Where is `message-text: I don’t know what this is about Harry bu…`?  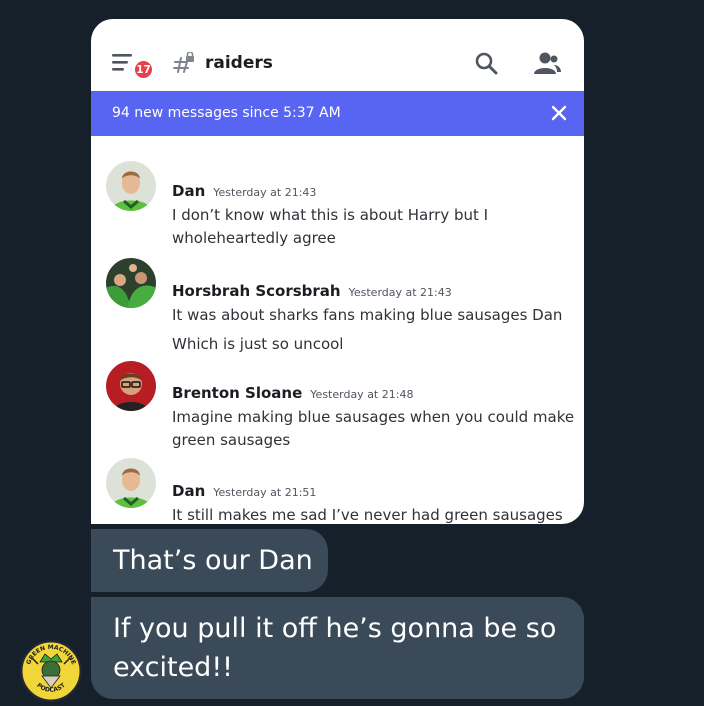
message-text: I don’t know what this is about Harry bu… is located at coordinates (330, 215).